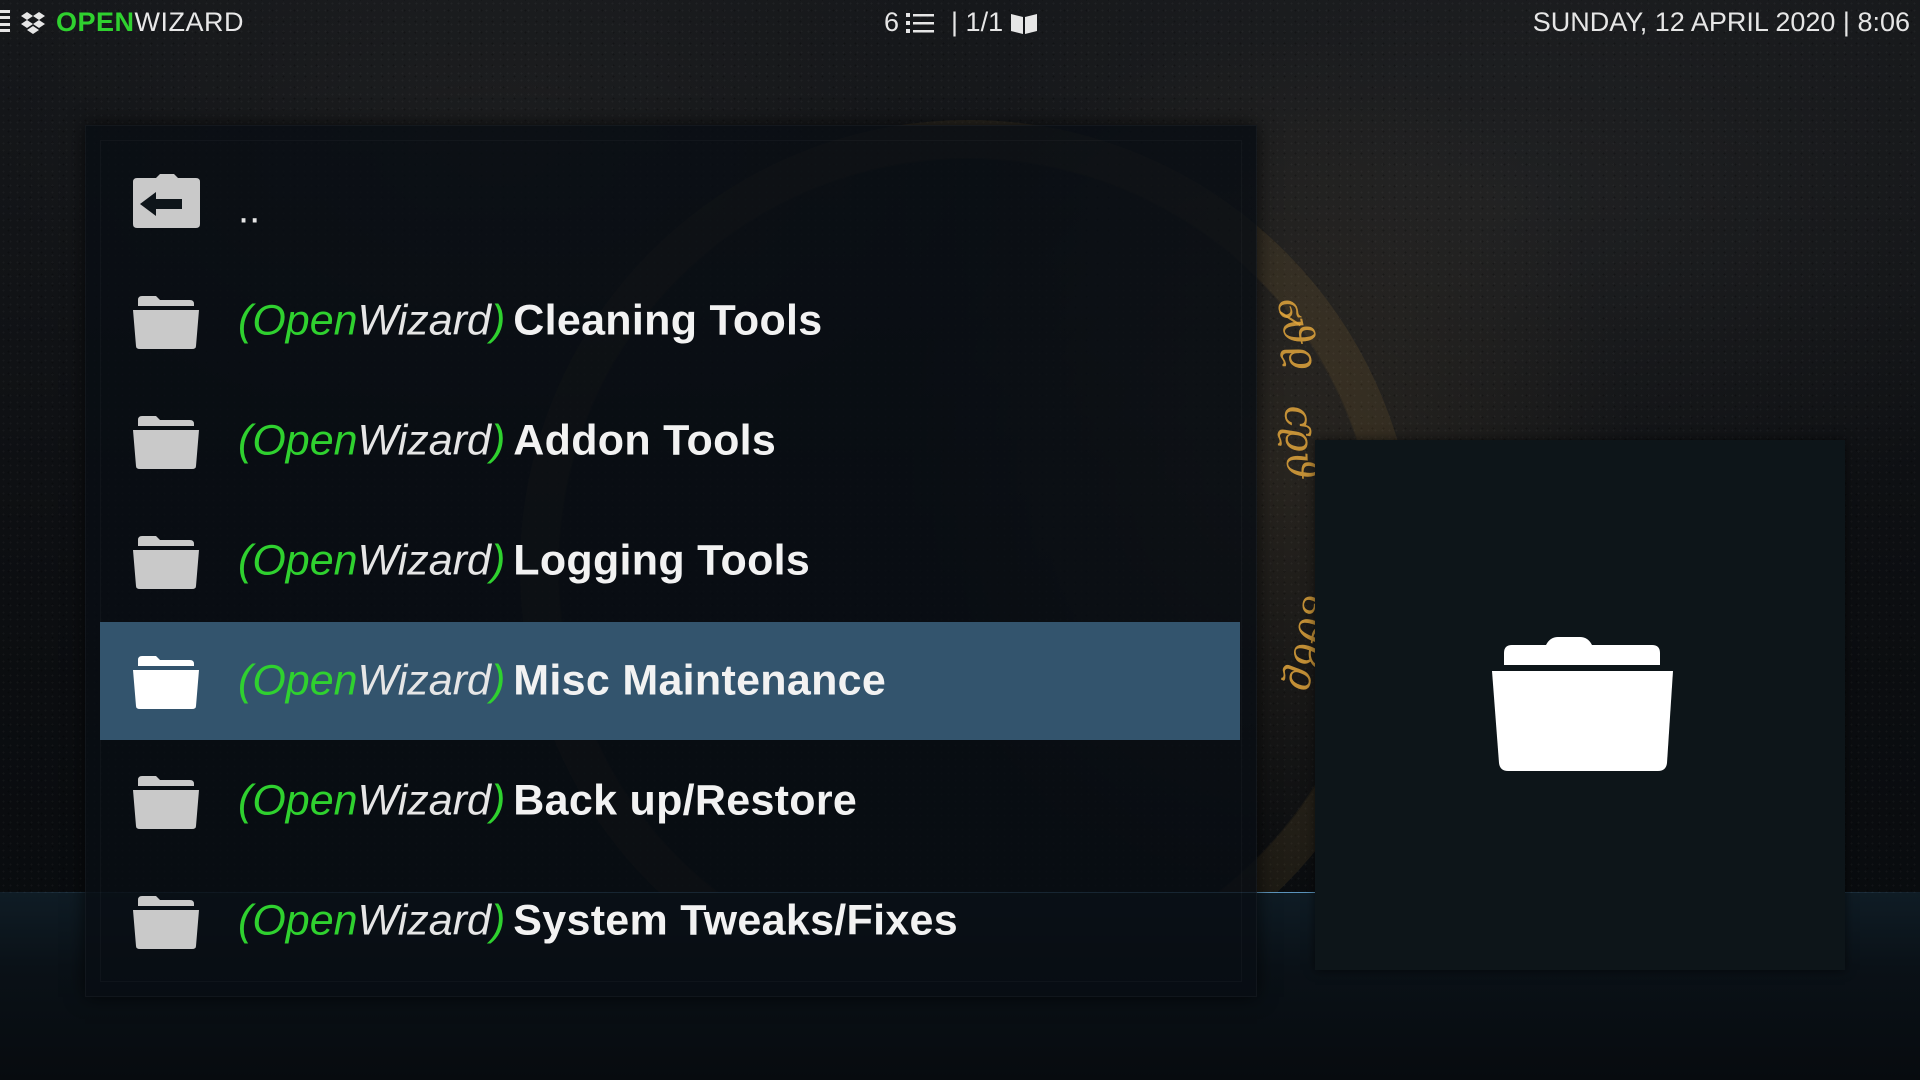 Image resolution: width=1920 pixels, height=1080 pixels. What do you see at coordinates (892, 22) in the screenshot?
I see `item-count: 6` at bounding box center [892, 22].